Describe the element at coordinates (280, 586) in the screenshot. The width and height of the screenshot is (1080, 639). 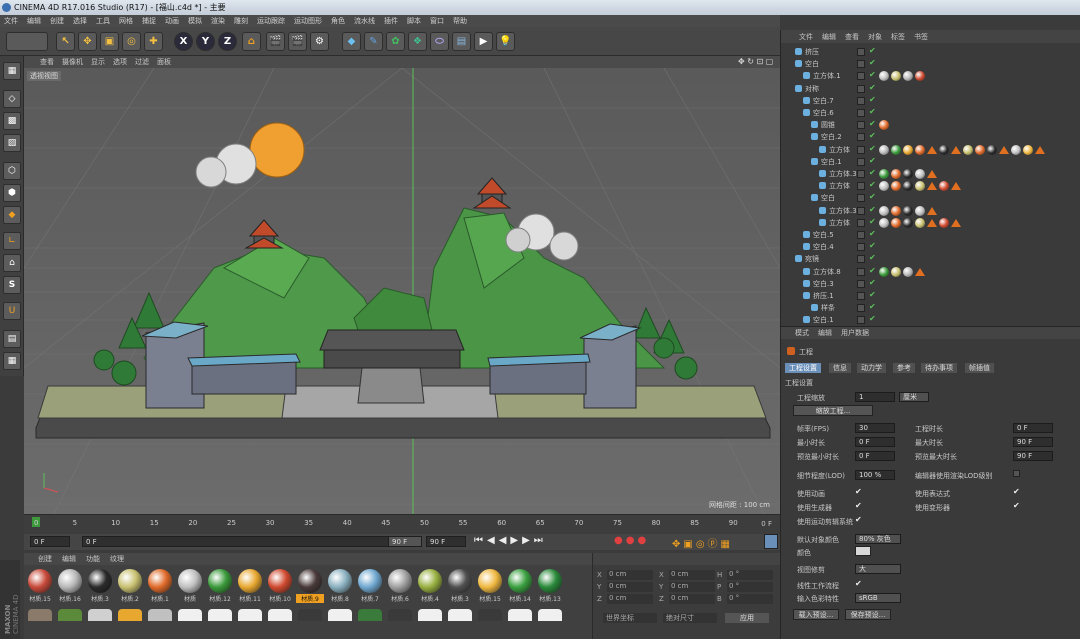
I see `material-swatch: 材质.10` at that location.